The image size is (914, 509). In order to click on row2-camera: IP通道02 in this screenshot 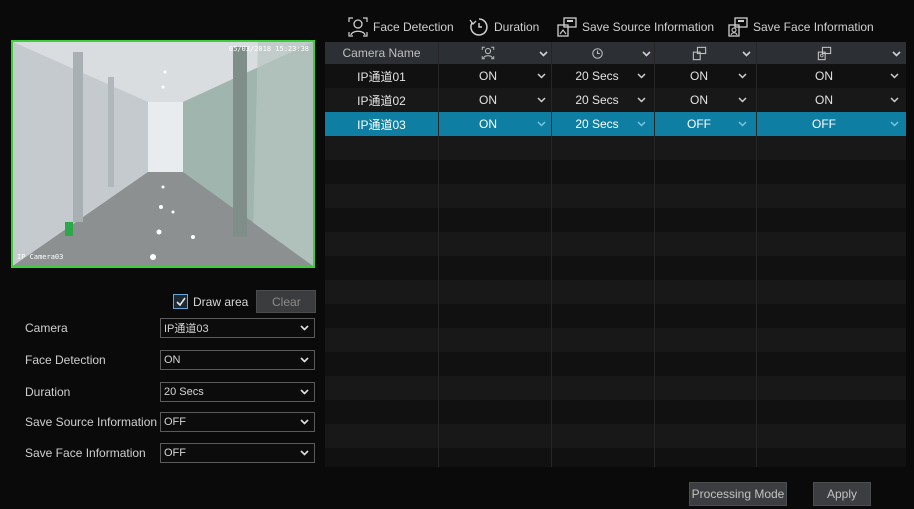, I will do `click(381, 100)`.